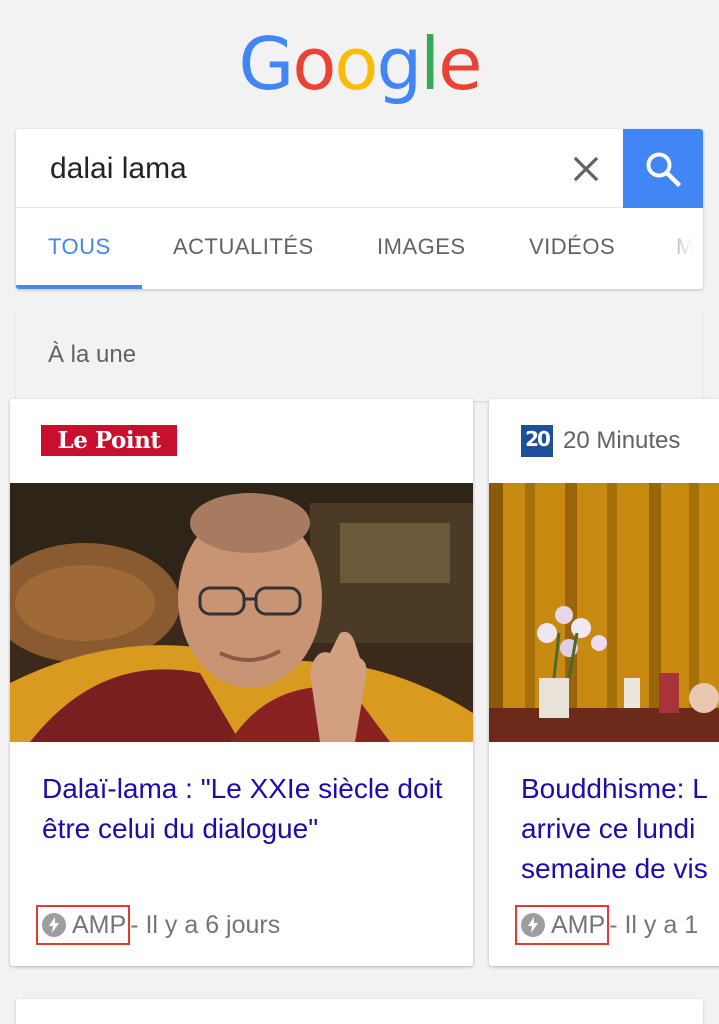  What do you see at coordinates (604, 612) in the screenshot?
I see `article-image` at bounding box center [604, 612].